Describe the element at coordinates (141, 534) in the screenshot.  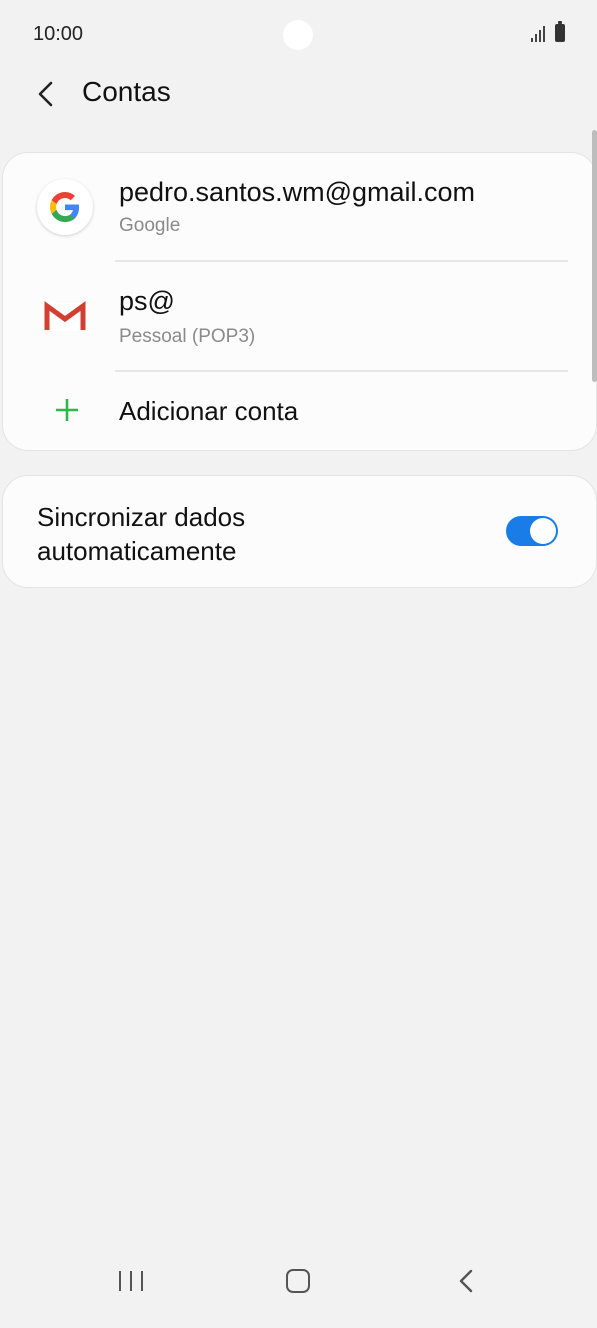
I see `auto-sync-label: Sincronizar dados automaticamente` at that location.